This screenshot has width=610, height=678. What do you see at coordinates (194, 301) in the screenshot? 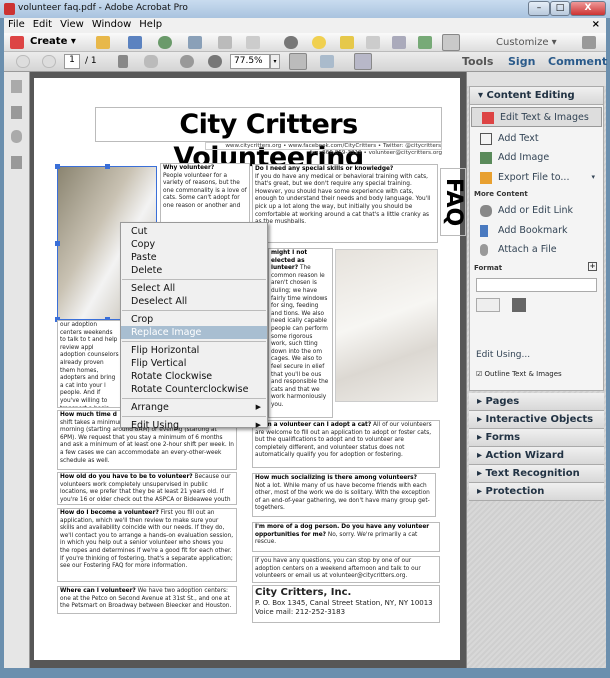
I see `menu-item-deselect-all: Deselect All` at bounding box center [194, 301].